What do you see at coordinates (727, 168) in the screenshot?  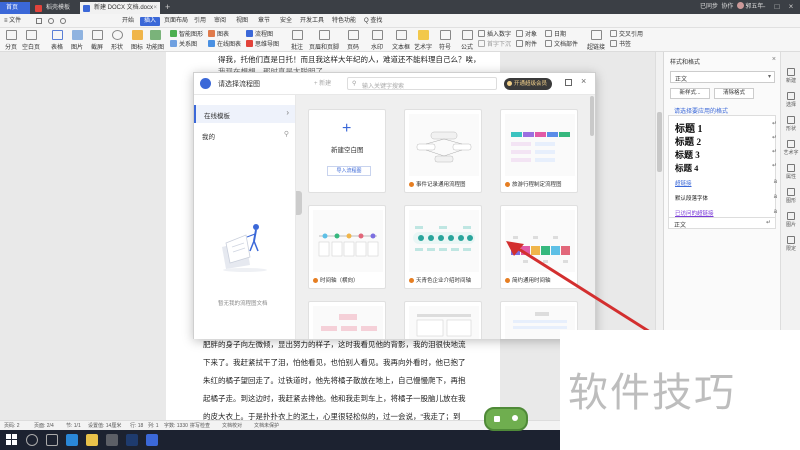 I see `style-heading-4: 标题 4 ↵` at bounding box center [727, 168].